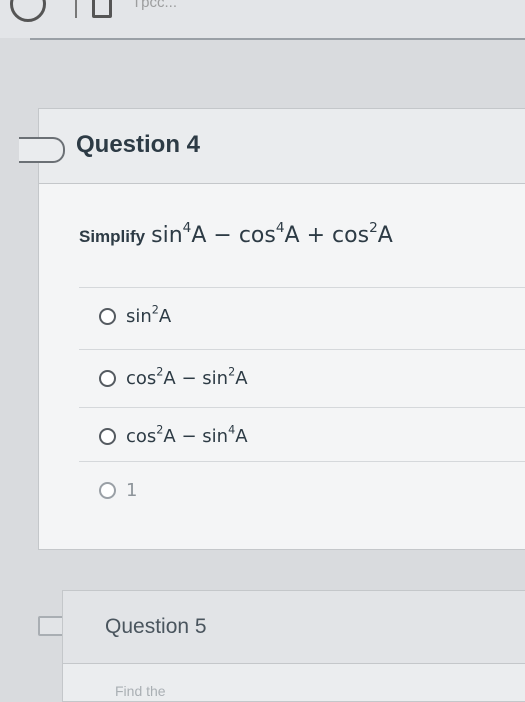  Describe the element at coordinates (76, 9) in the screenshot. I see `toolbar-divider` at that location.